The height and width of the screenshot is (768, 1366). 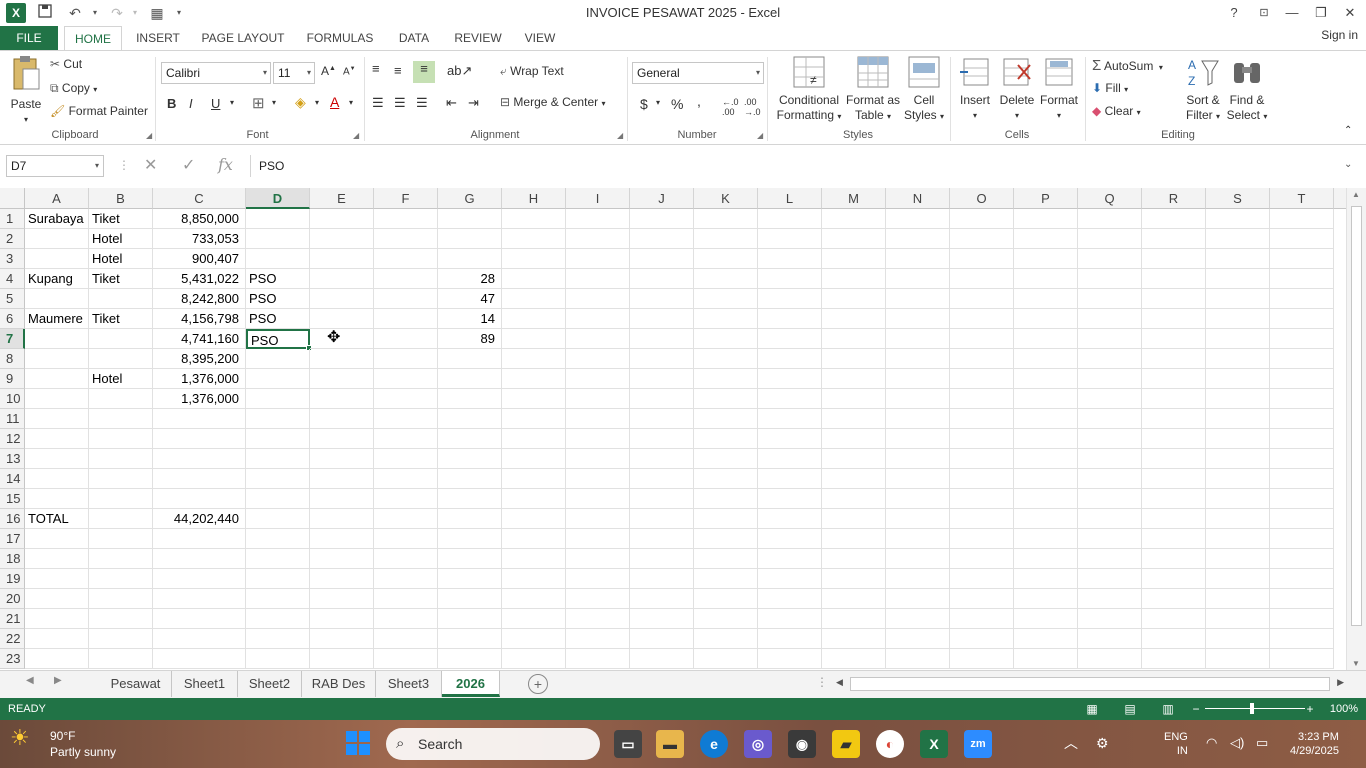 What do you see at coordinates (57, 198) in the screenshot?
I see `column-header-a: A` at bounding box center [57, 198].